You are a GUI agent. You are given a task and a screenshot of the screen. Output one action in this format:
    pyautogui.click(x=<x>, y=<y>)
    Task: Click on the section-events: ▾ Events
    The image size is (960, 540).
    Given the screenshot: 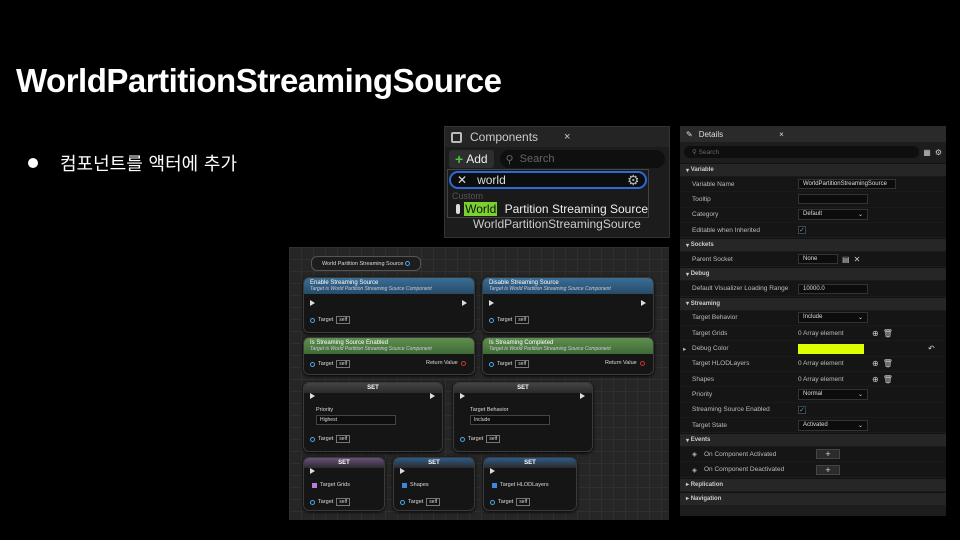 What is the action you would take?
    pyautogui.click(x=813, y=440)
    